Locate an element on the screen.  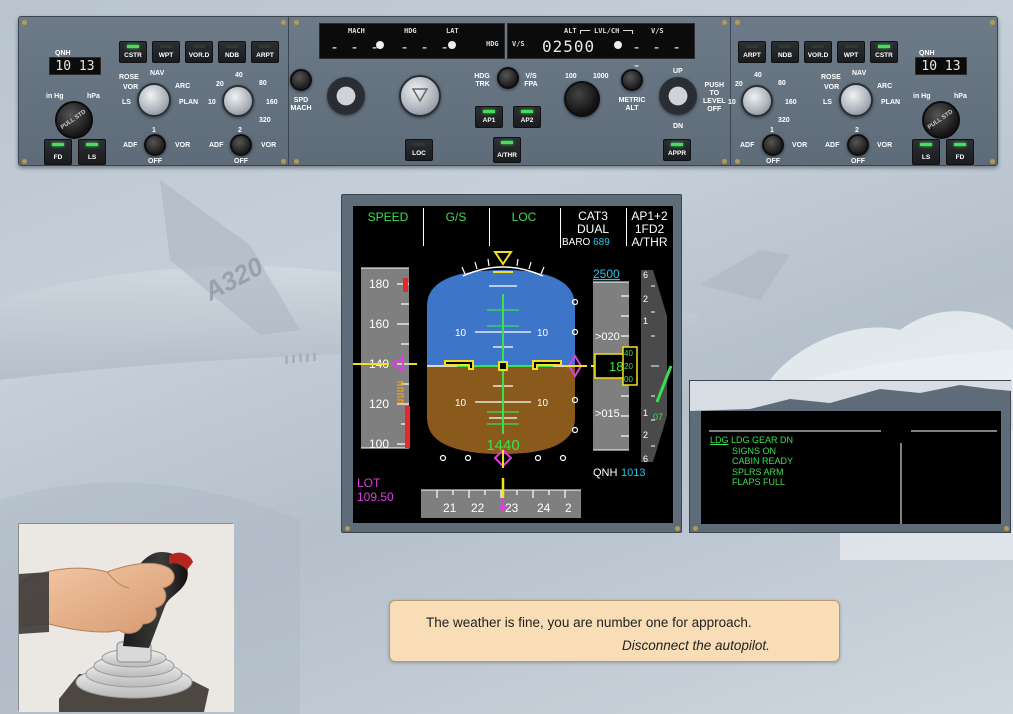
memo-signs: SIGNS ON is located at coordinates (754, 450).